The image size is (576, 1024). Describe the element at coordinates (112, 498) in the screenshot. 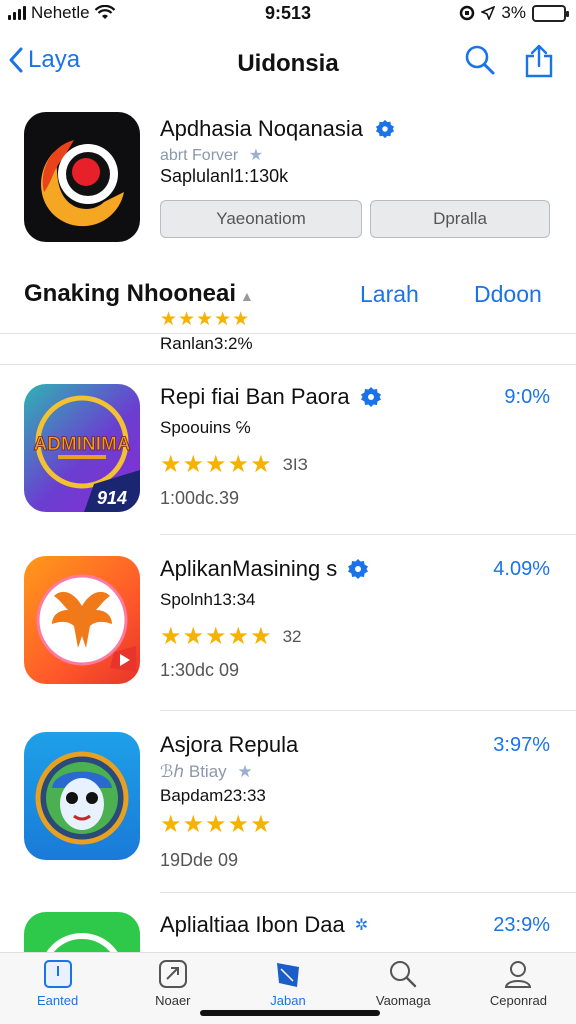

I see `app-icon-badge: 914` at that location.